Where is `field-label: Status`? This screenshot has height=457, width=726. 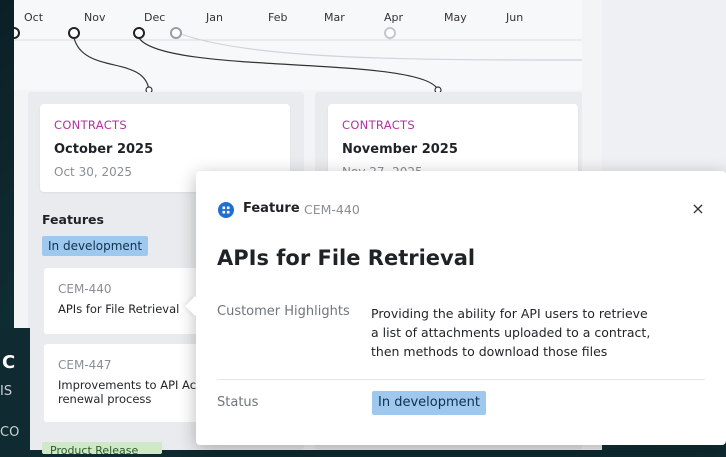
field-label: Status is located at coordinates (238, 402).